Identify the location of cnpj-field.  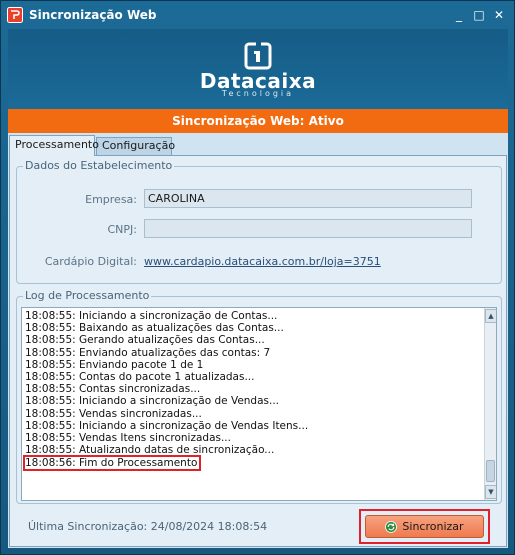
(308, 228).